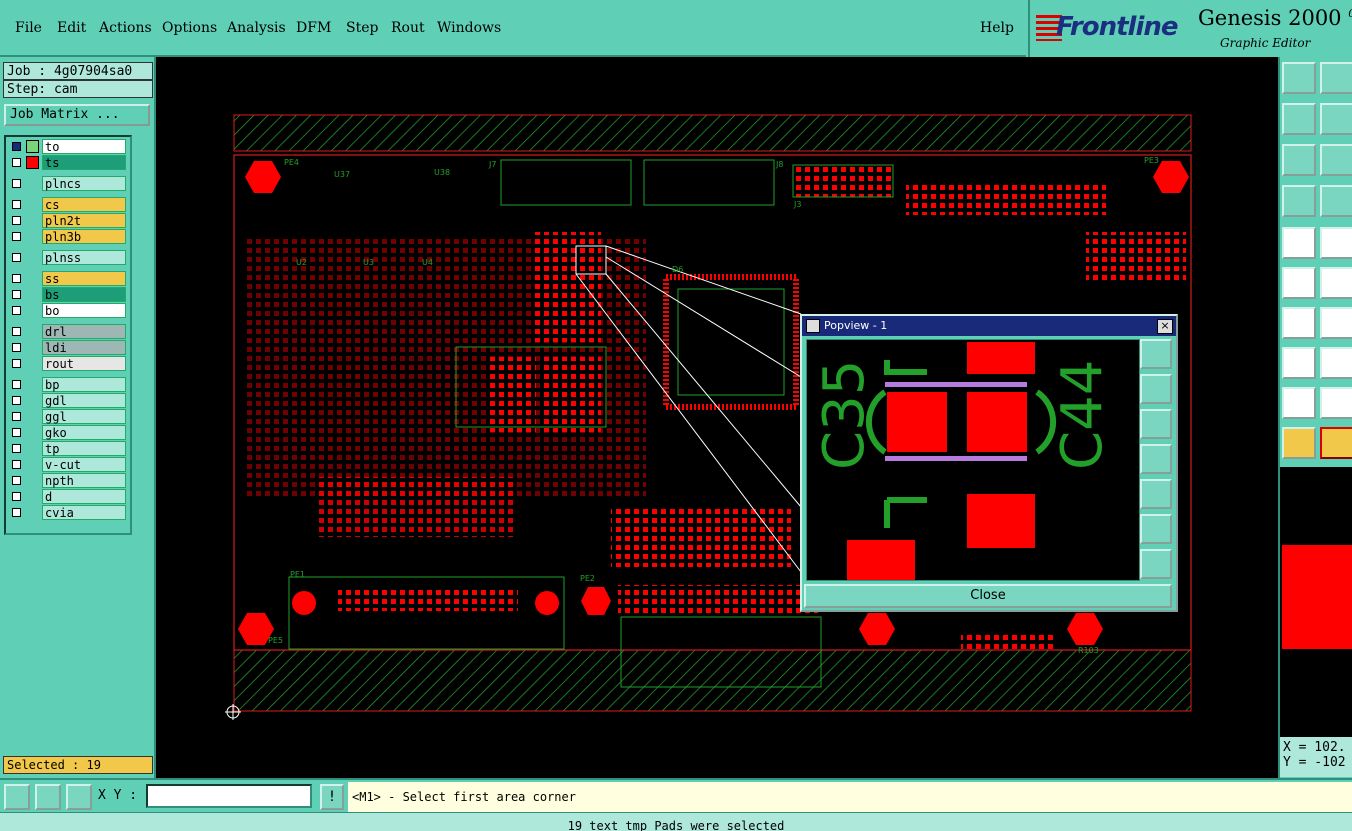  I want to click on layer-name: bs, so click(84, 294).